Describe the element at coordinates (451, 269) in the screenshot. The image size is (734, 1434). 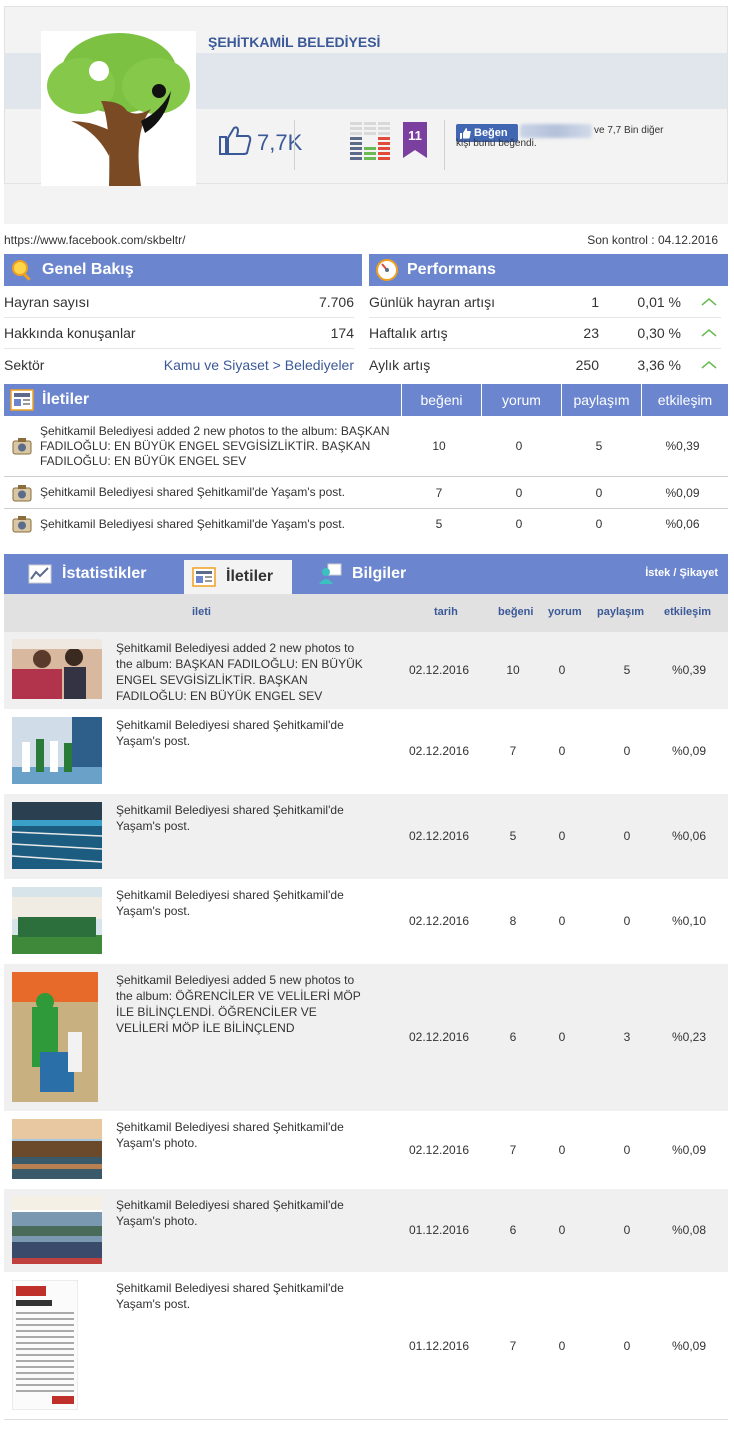
I see `performance-title: Performans` at that location.